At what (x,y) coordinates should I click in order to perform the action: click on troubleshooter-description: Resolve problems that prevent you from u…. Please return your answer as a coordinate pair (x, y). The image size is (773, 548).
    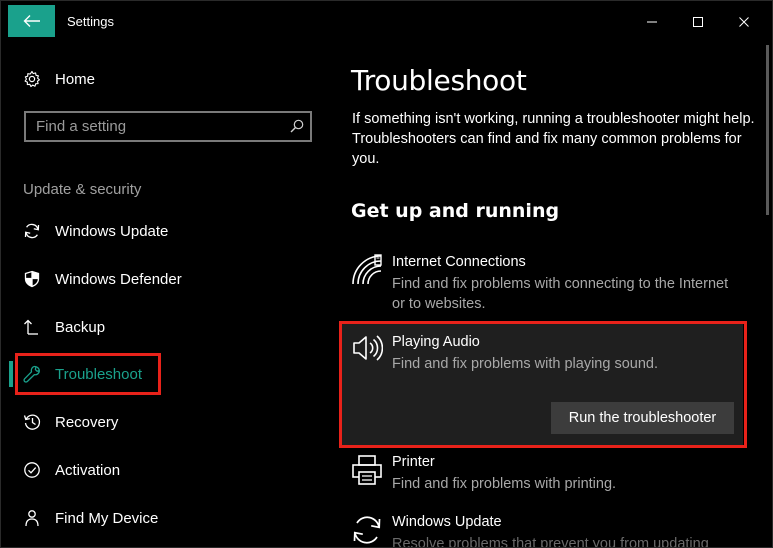
    Looking at the image, I should click on (550, 542).